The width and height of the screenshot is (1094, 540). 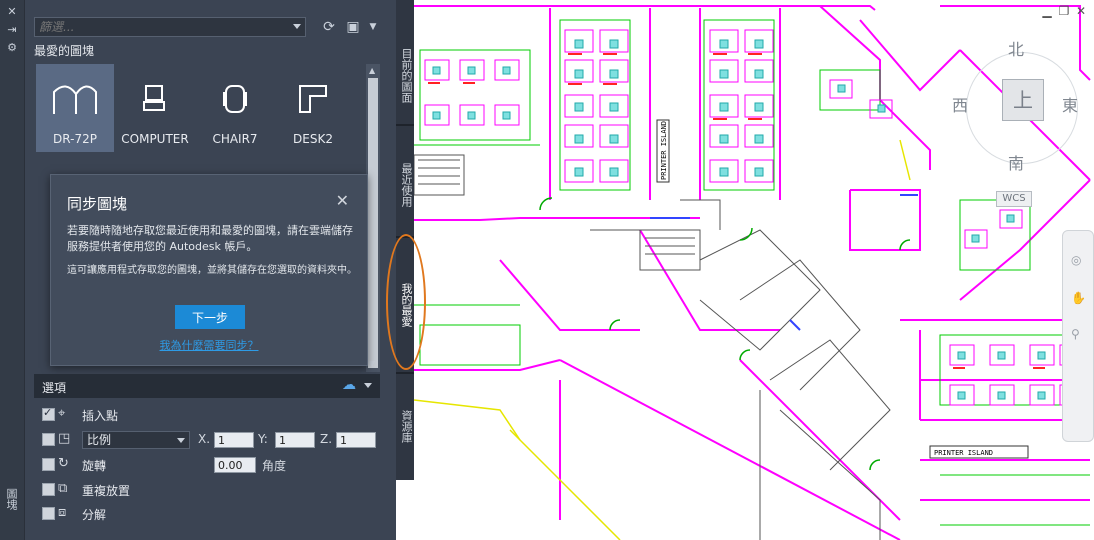 What do you see at coordinates (405, 185) in the screenshot?
I see `tab-recent: 最近使用` at bounding box center [405, 185].